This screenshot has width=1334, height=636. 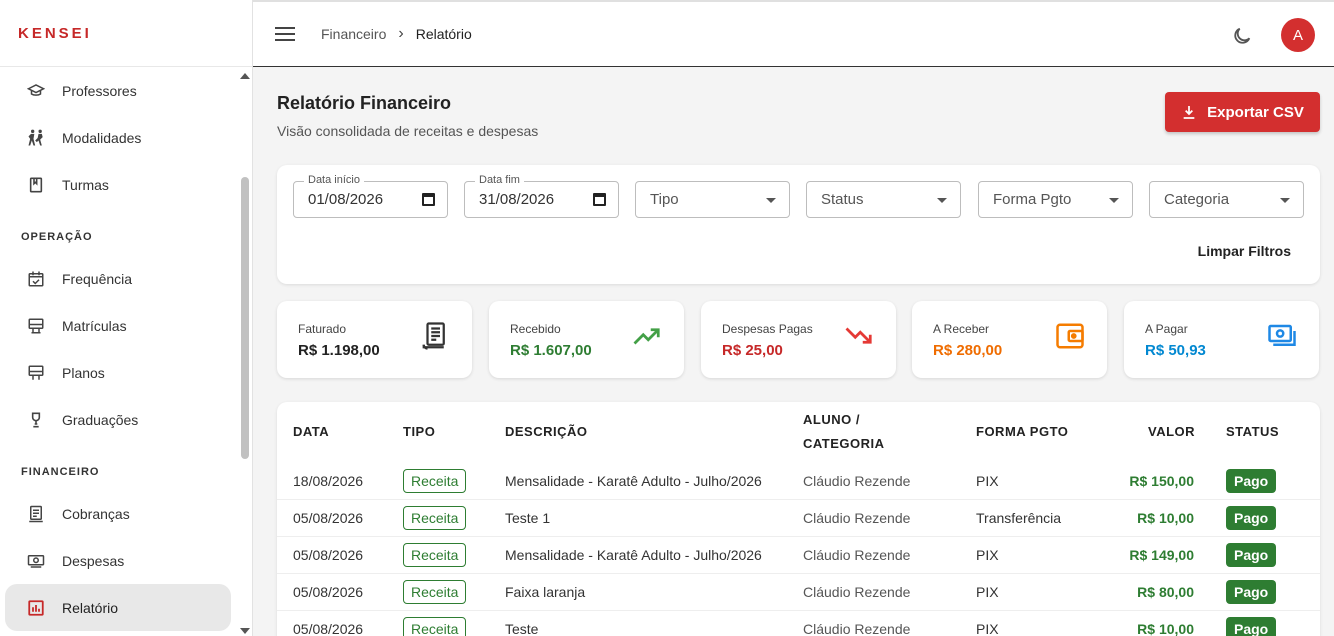 What do you see at coordinates (118, 513) in the screenshot?
I see `sidebar-item-cobrancas: Cobranças` at bounding box center [118, 513].